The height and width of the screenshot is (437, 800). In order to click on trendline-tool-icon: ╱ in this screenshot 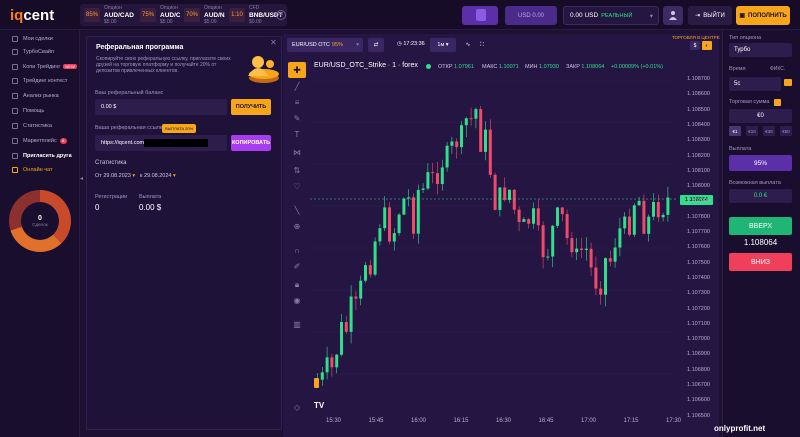, I will do `click(297, 87)`.